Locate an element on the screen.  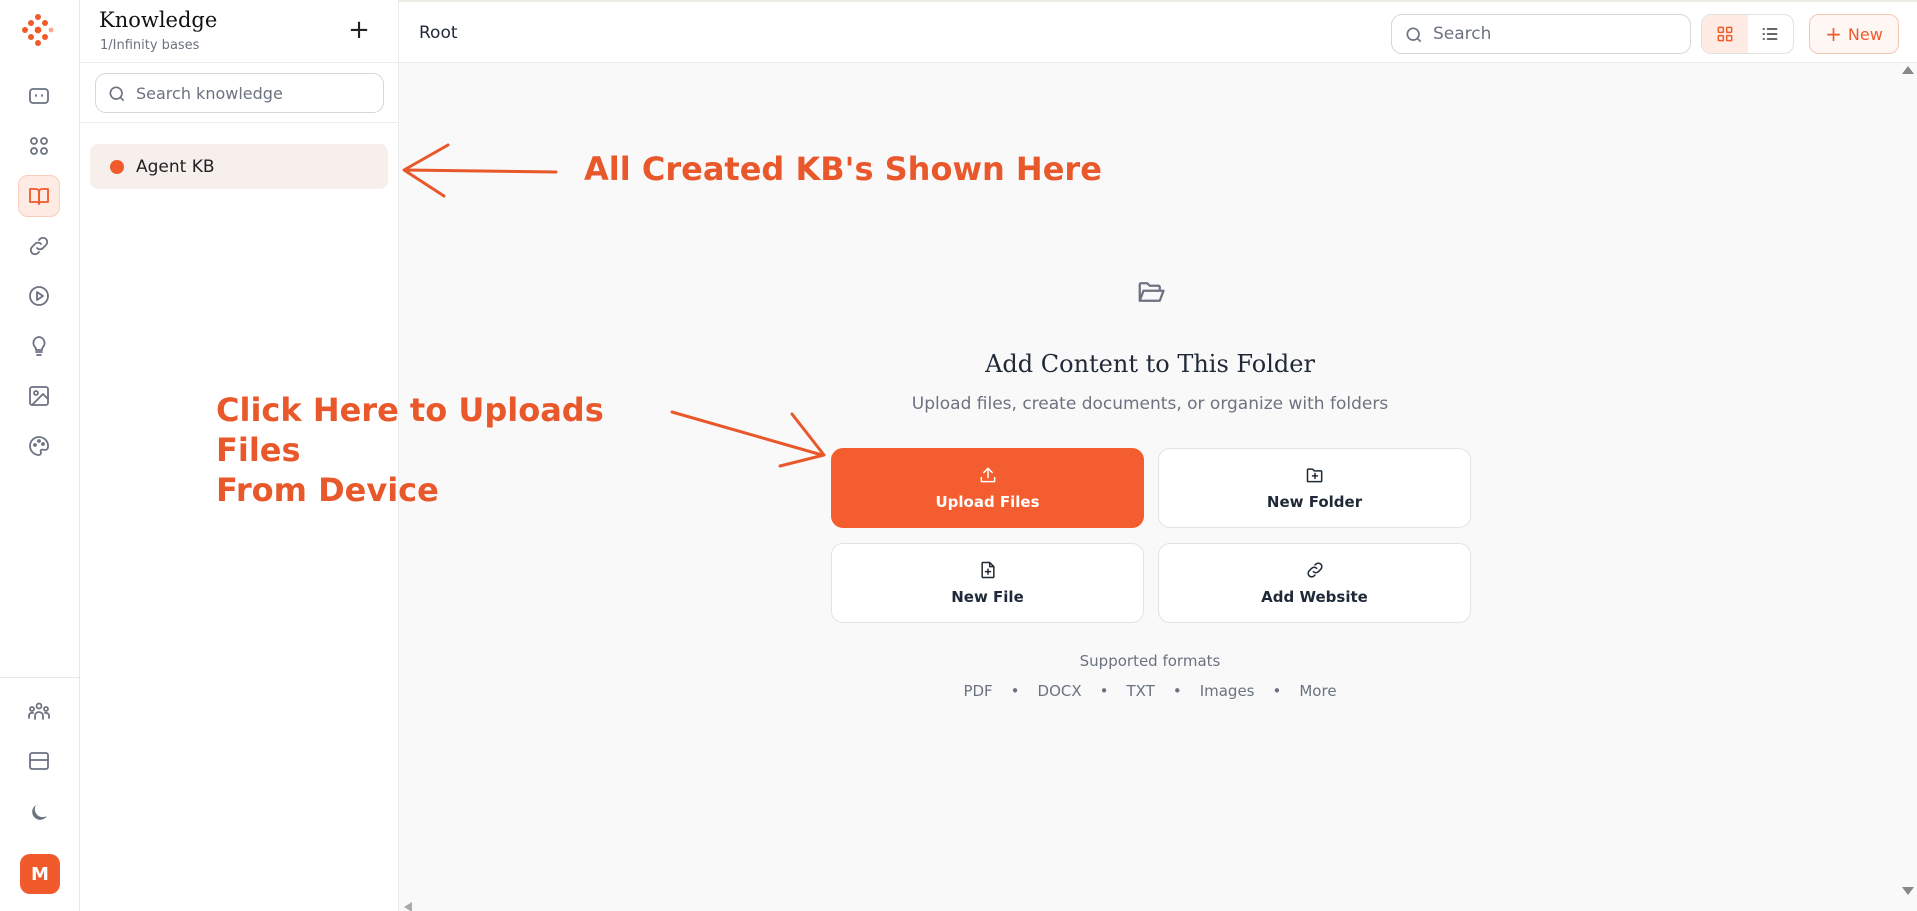
new-file-label: New File is located at coordinates (987, 597).